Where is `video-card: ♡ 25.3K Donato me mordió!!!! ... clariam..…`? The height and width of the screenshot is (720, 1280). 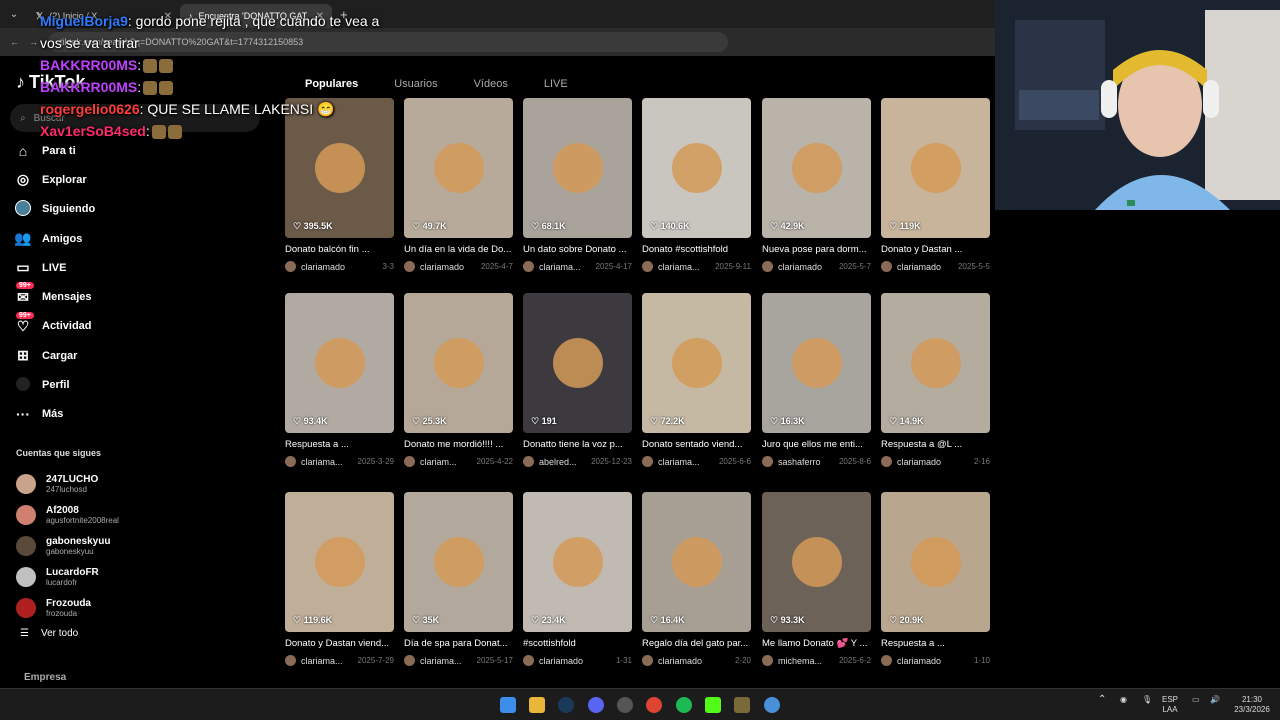 video-card: ♡ 25.3K Donato me mordió!!!! ... clariam..… is located at coordinates (458, 380).